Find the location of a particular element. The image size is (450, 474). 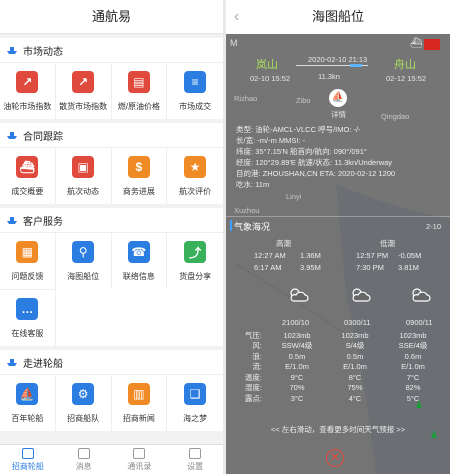

menu-grid: ↗ 油轮市场指数 ↗ 散货市场指数 ▤ 燃/原油价格 ≡ 市场成交 is located at coordinates (111, 90).